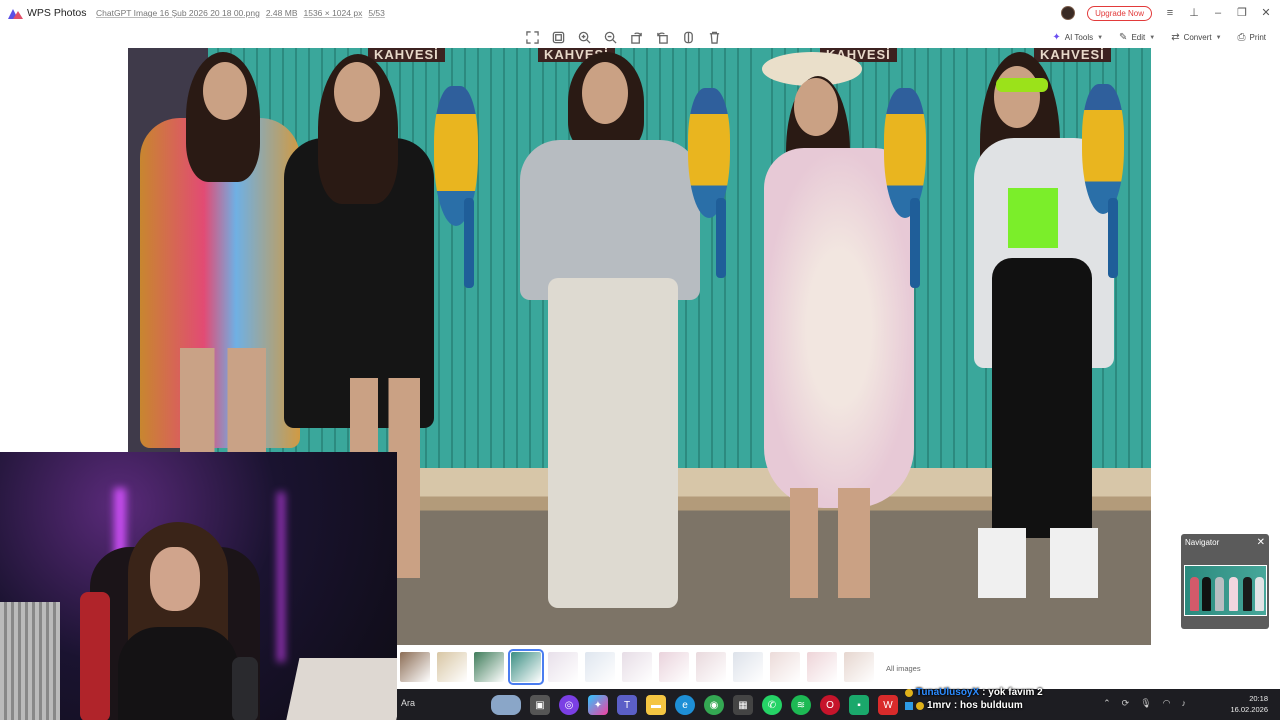  I want to click on convert-button: ⇄ Convert ▼, so click(1196, 37).